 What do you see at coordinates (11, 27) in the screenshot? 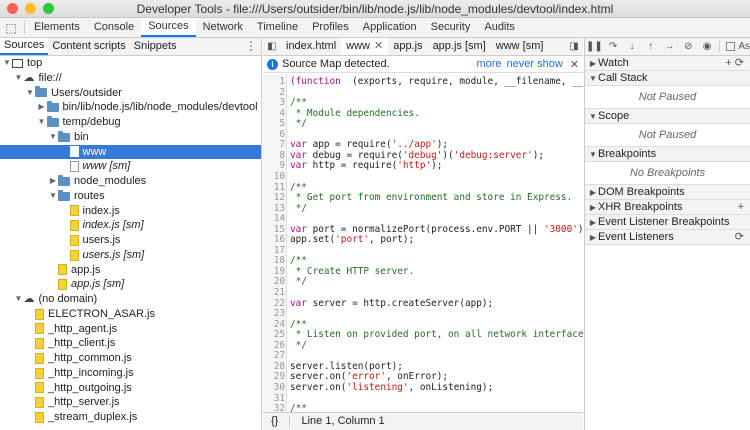
I see `inspect-element-icon: ⬚` at bounding box center [11, 27].